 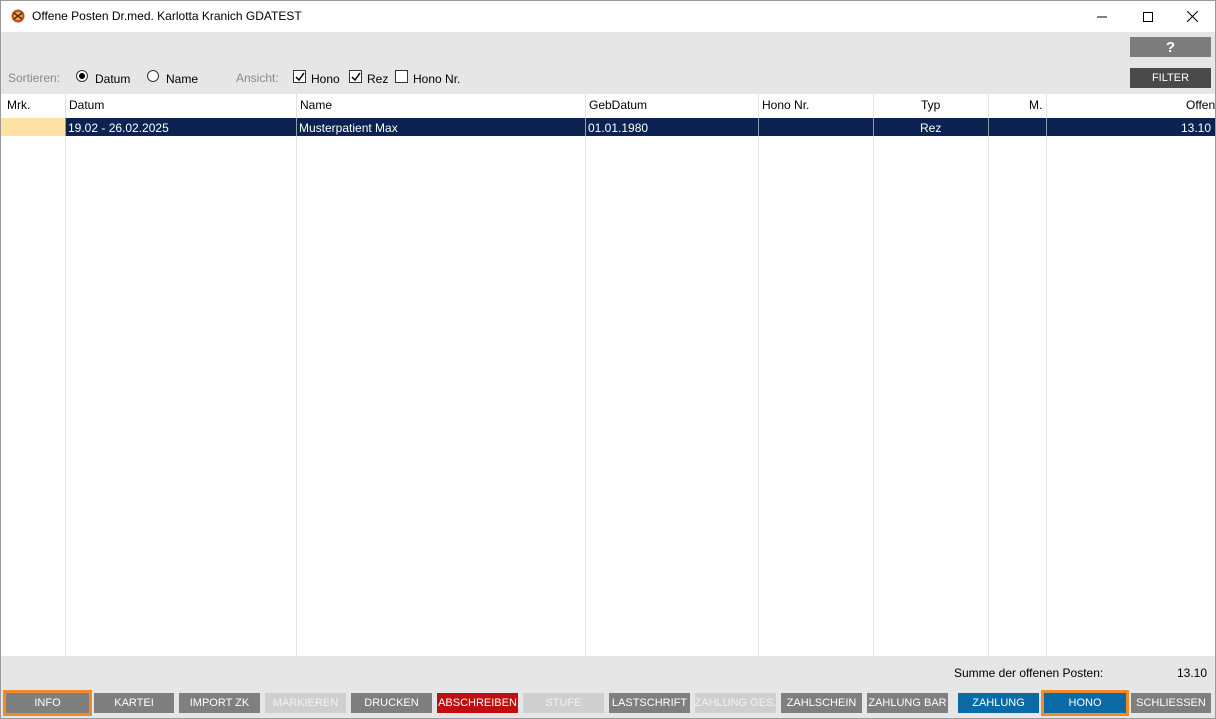 I want to click on sum-label: Summe der offenen Posten:, so click(x=1029, y=673).